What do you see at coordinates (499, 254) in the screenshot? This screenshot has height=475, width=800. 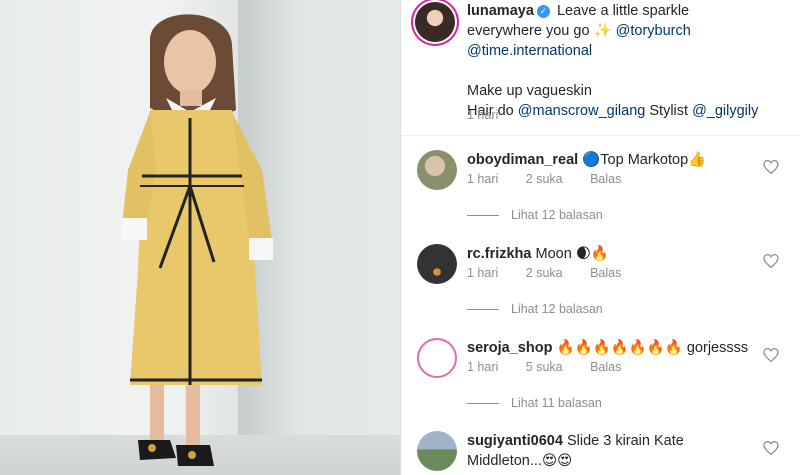 I see `commenter-username: rc.frizkha` at bounding box center [499, 254].